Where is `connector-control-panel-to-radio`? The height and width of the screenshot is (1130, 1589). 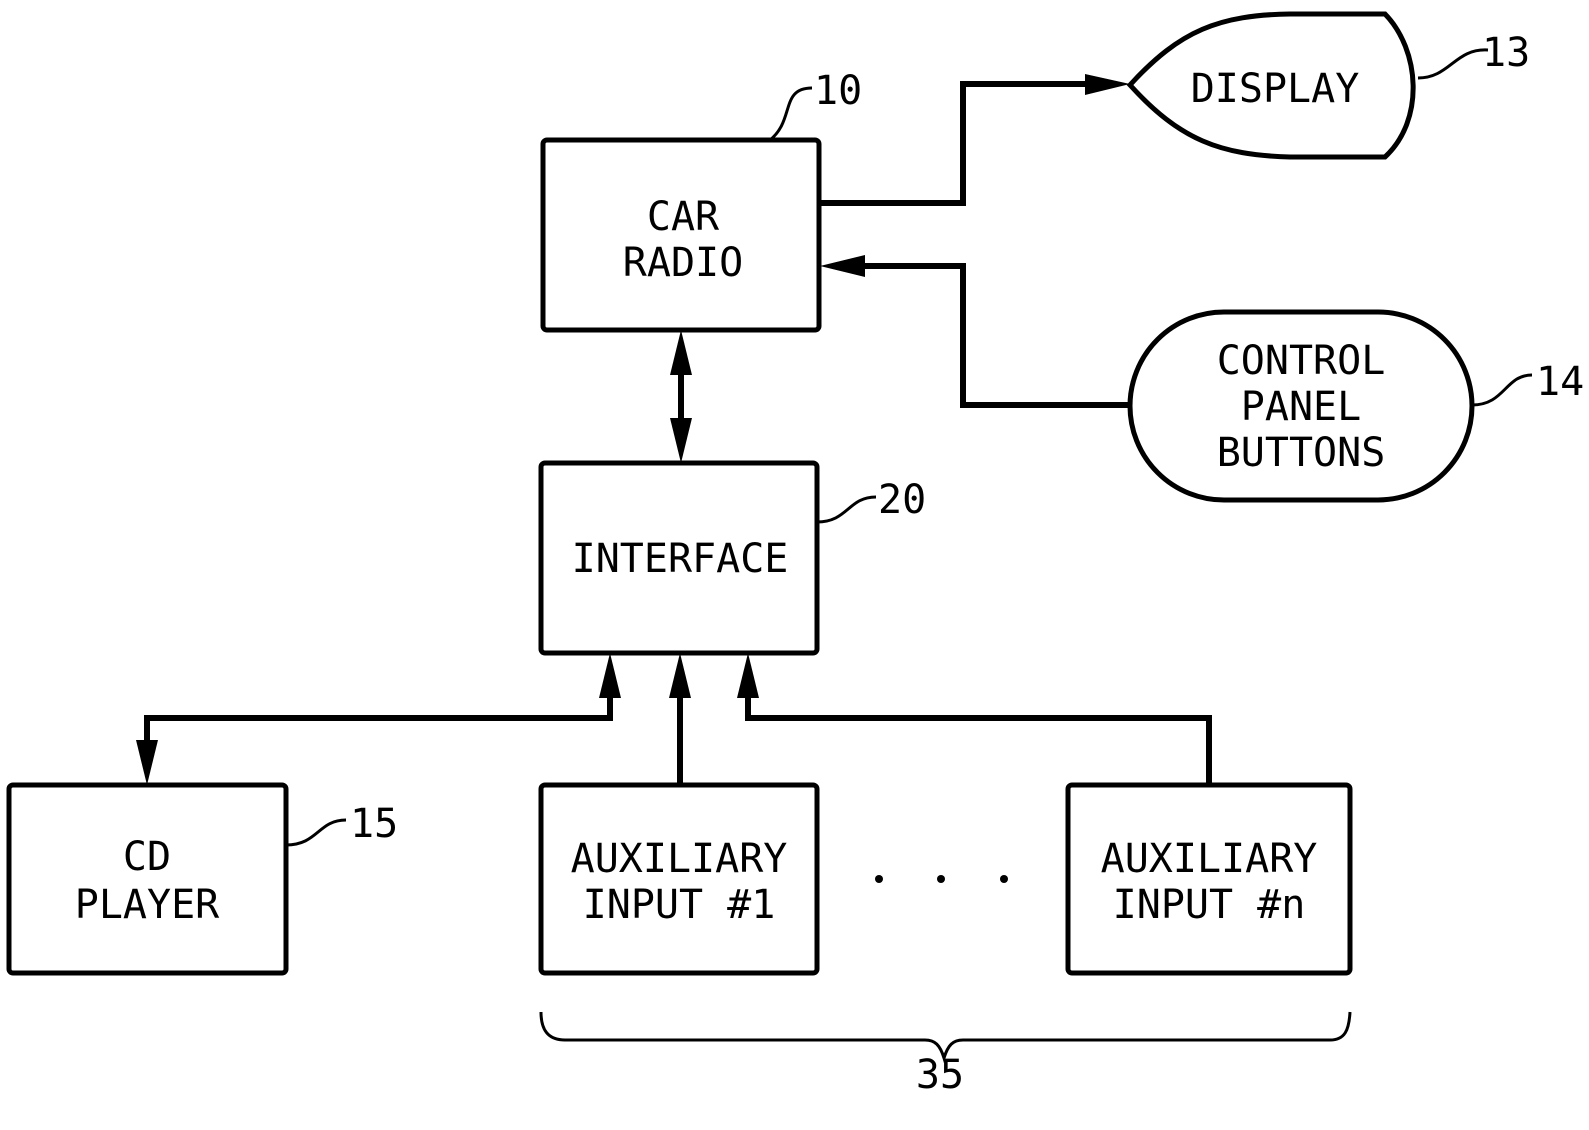
connector-control-panel-to-radio is located at coordinates (975, 331).